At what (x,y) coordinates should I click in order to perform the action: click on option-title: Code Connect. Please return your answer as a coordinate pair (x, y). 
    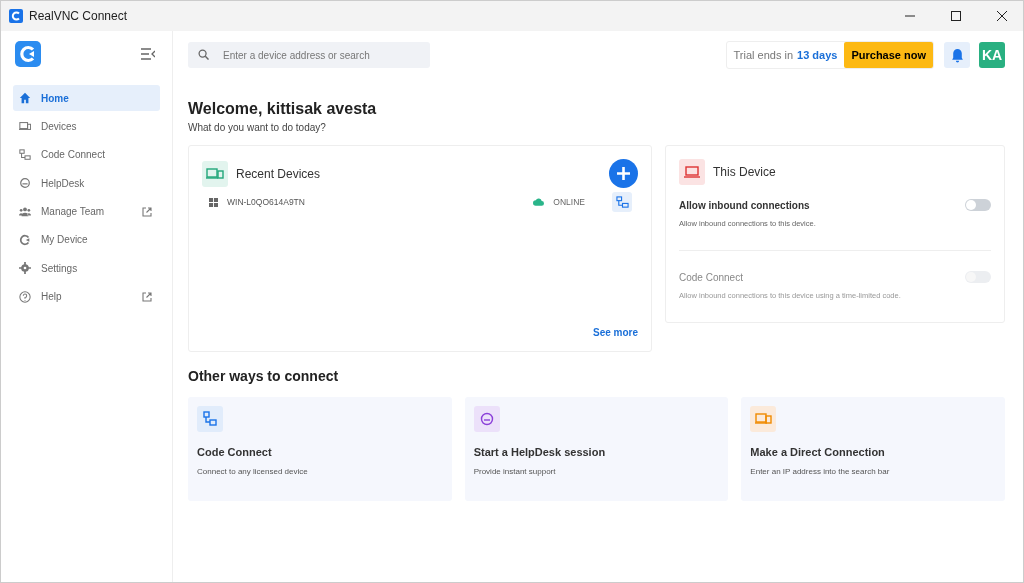
    Looking at the image, I should click on (235, 452).